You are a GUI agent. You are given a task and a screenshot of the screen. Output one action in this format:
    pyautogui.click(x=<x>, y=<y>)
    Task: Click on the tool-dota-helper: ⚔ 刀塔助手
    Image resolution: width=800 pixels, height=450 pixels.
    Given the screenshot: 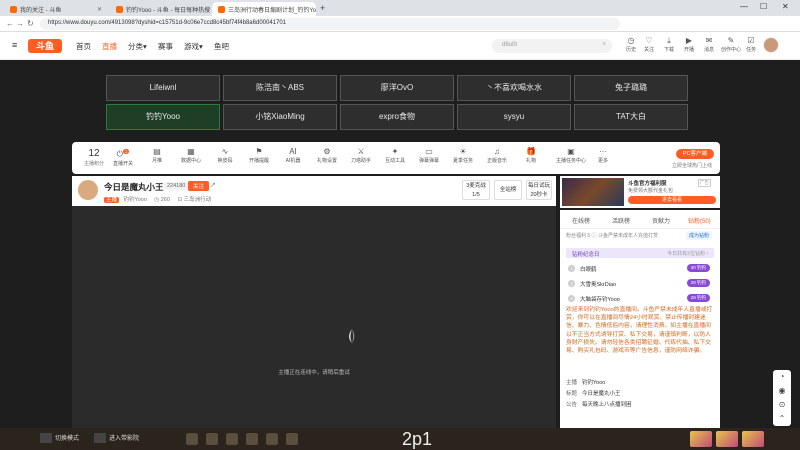 What is the action you would take?
    pyautogui.click(x=361, y=156)
    